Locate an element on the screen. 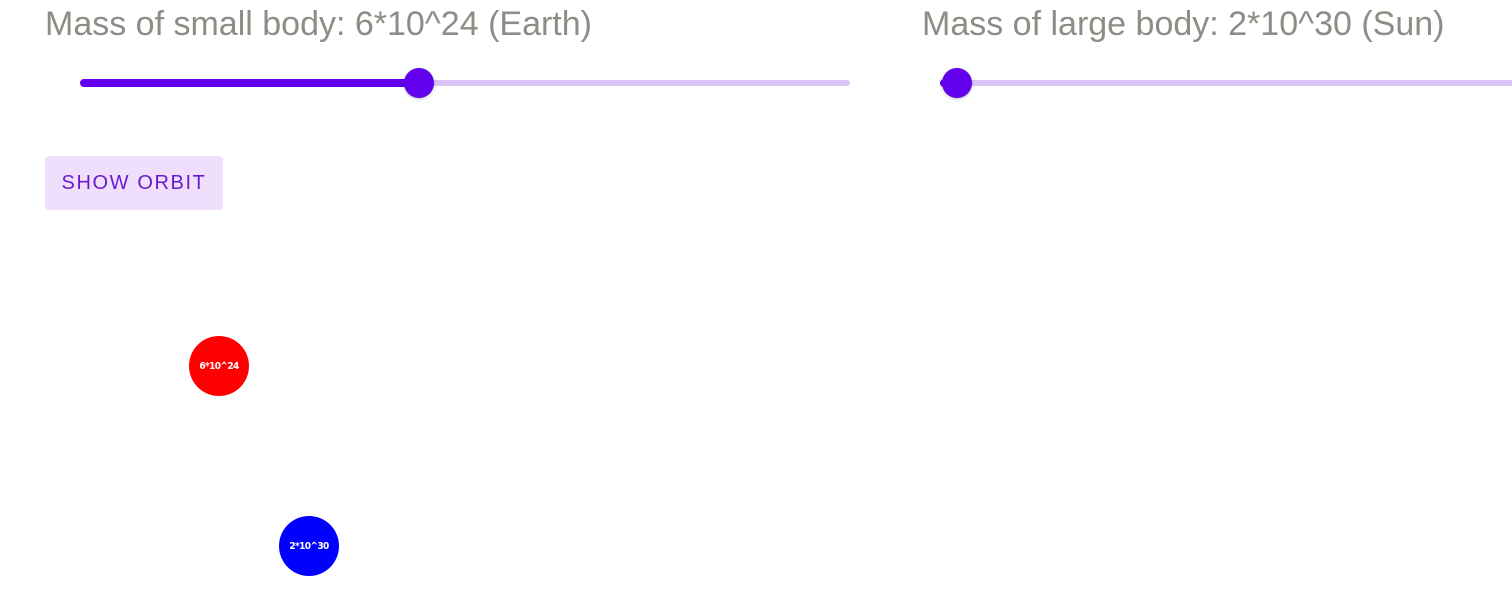 The height and width of the screenshot is (605, 1512). small-body-mass-slider is located at coordinates (465, 84).